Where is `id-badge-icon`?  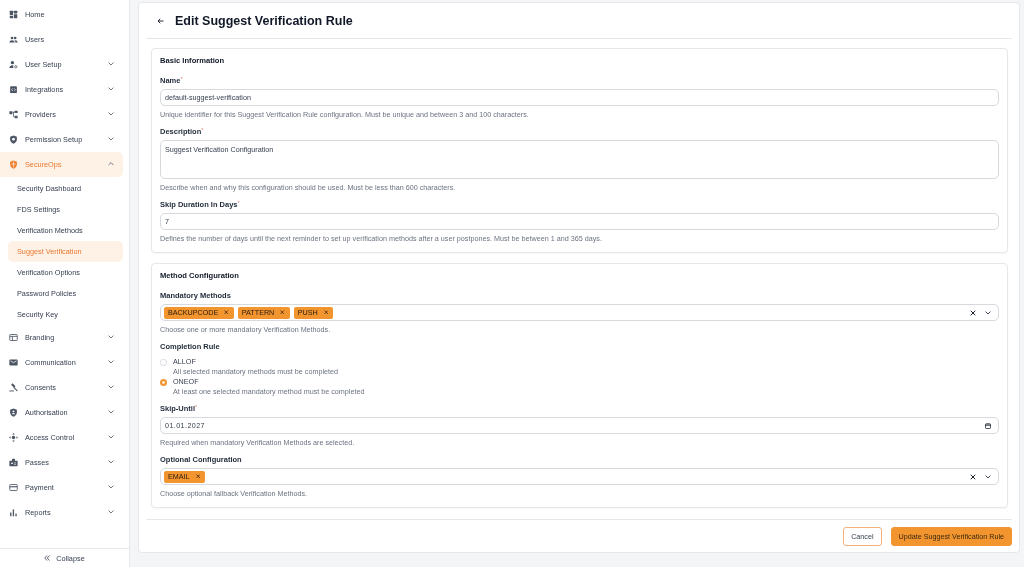
id-badge-icon is located at coordinates (13, 462).